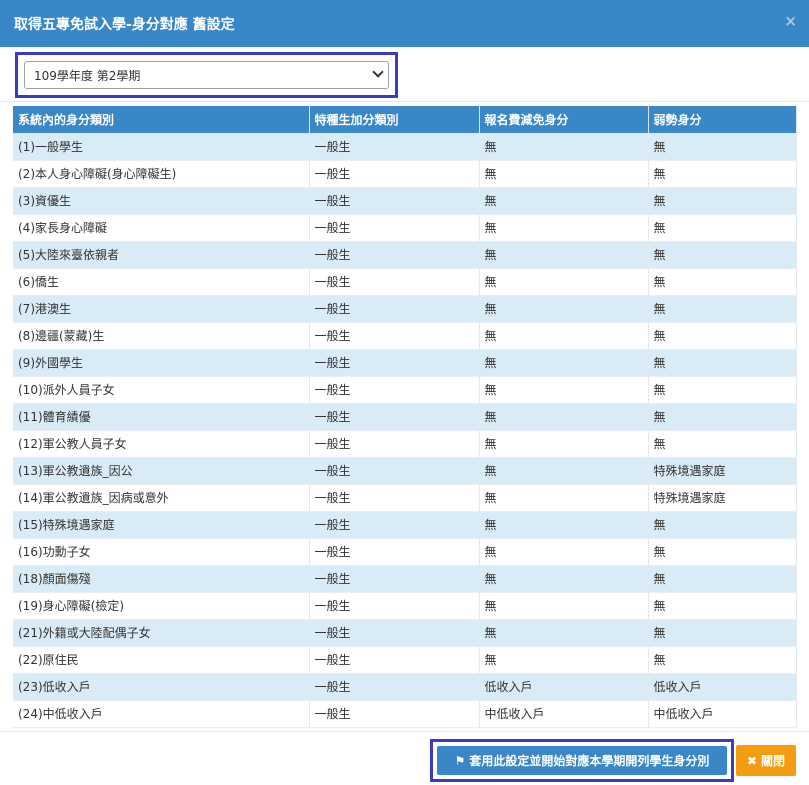 The width and height of the screenshot is (809, 785). What do you see at coordinates (161, 417) in the screenshot?
I see `table-cell: (11)體育績優` at bounding box center [161, 417].